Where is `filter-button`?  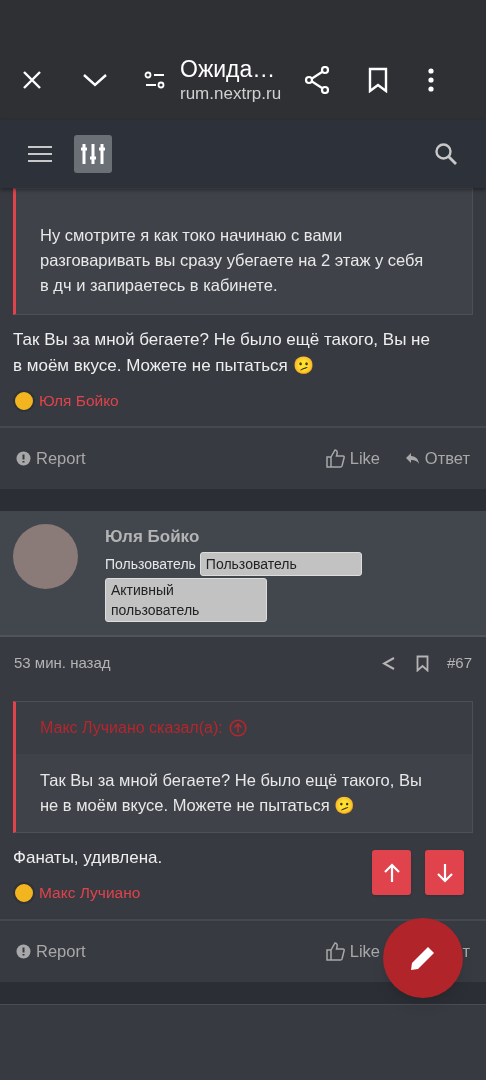 filter-button is located at coordinates (93, 154).